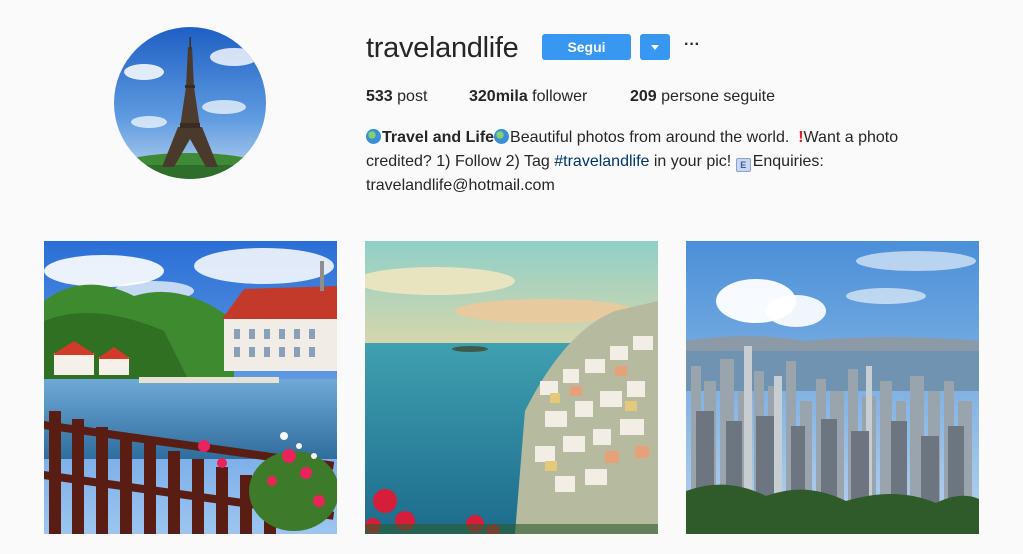 Image resolution: width=1023 pixels, height=554 pixels. I want to click on suggestions-dropdown-button, so click(655, 47).